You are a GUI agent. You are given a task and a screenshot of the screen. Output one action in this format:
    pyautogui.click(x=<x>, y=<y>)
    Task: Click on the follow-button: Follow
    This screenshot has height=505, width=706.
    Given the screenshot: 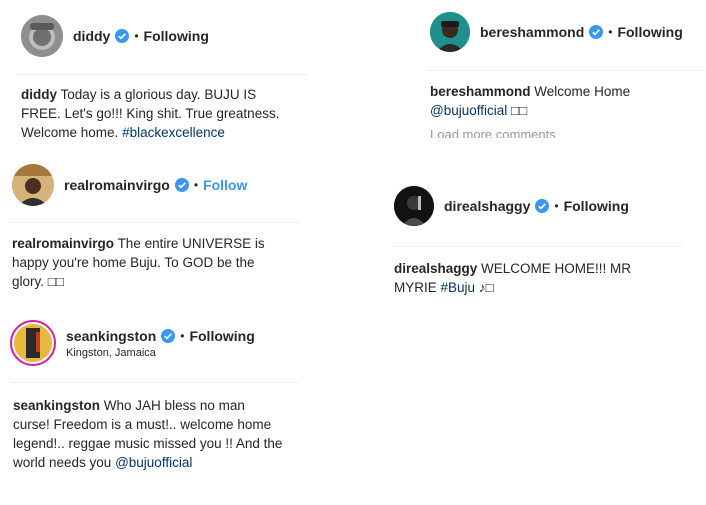 What is the action you would take?
    pyautogui.click(x=225, y=185)
    